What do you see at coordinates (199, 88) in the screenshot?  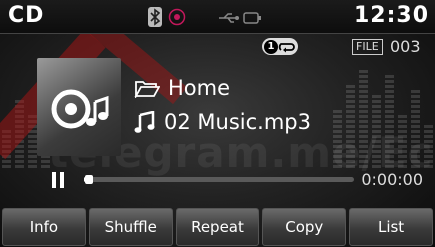 I see `folder-name: Home` at bounding box center [199, 88].